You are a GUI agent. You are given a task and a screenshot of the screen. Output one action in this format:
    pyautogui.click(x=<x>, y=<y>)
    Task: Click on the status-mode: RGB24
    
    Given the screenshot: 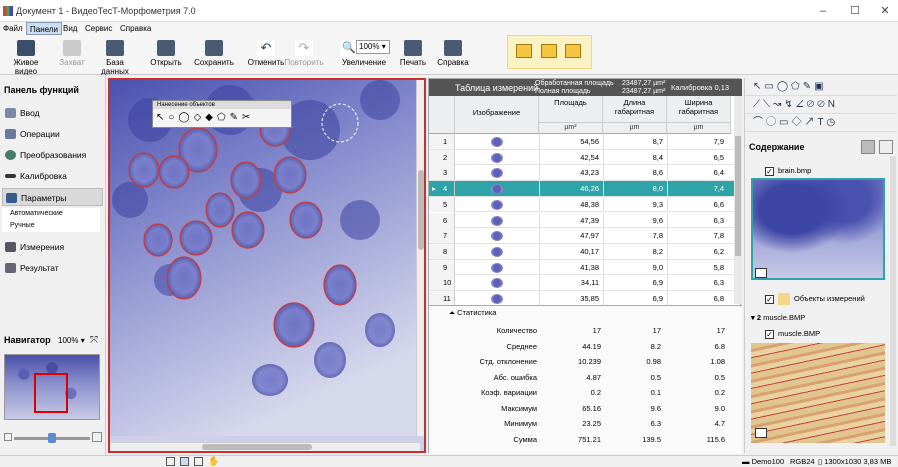 What is the action you would take?
    pyautogui.click(x=802, y=461)
    